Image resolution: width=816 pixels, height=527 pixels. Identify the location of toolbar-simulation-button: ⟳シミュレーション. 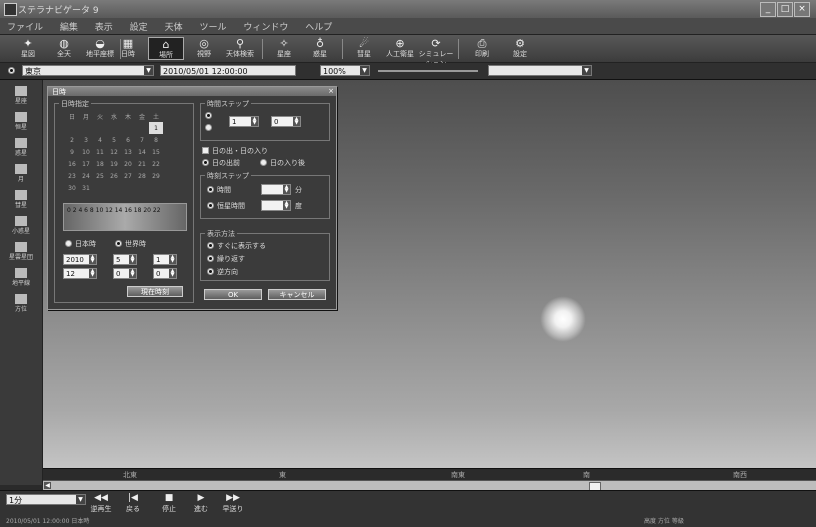
(436, 52).